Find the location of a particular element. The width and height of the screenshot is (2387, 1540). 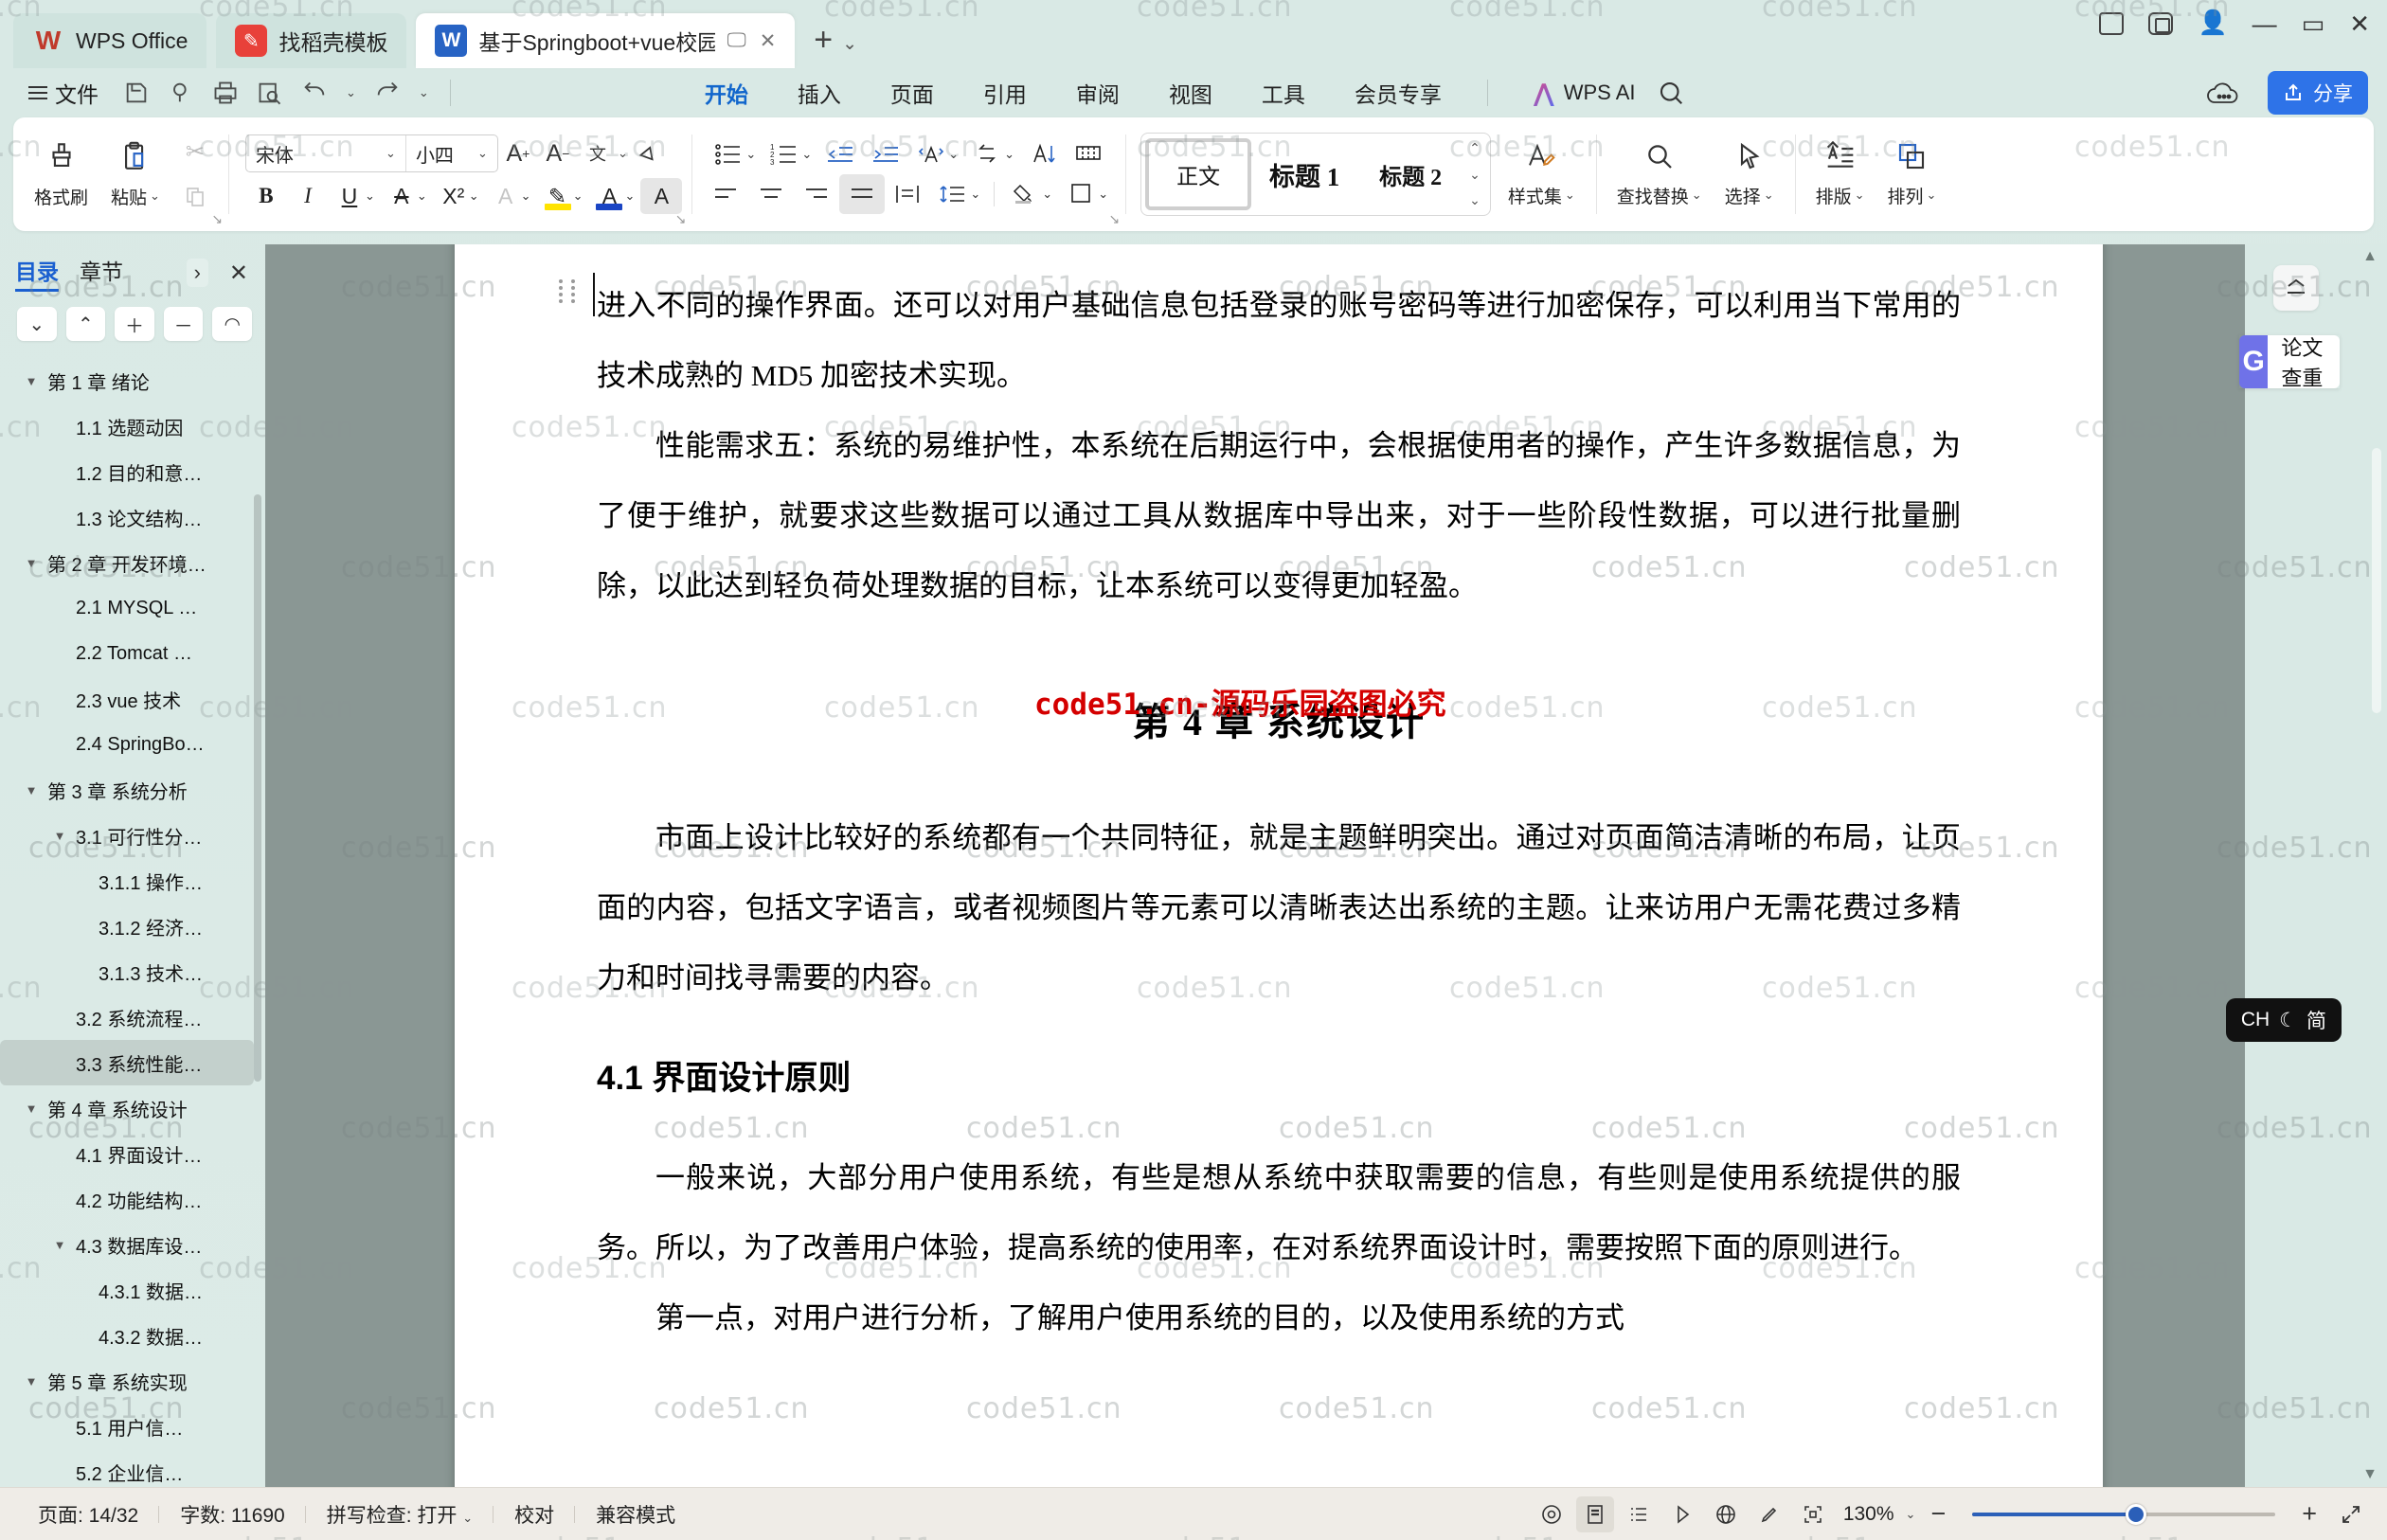

phonetic-guide-icon: 文 is located at coordinates (598, 153).